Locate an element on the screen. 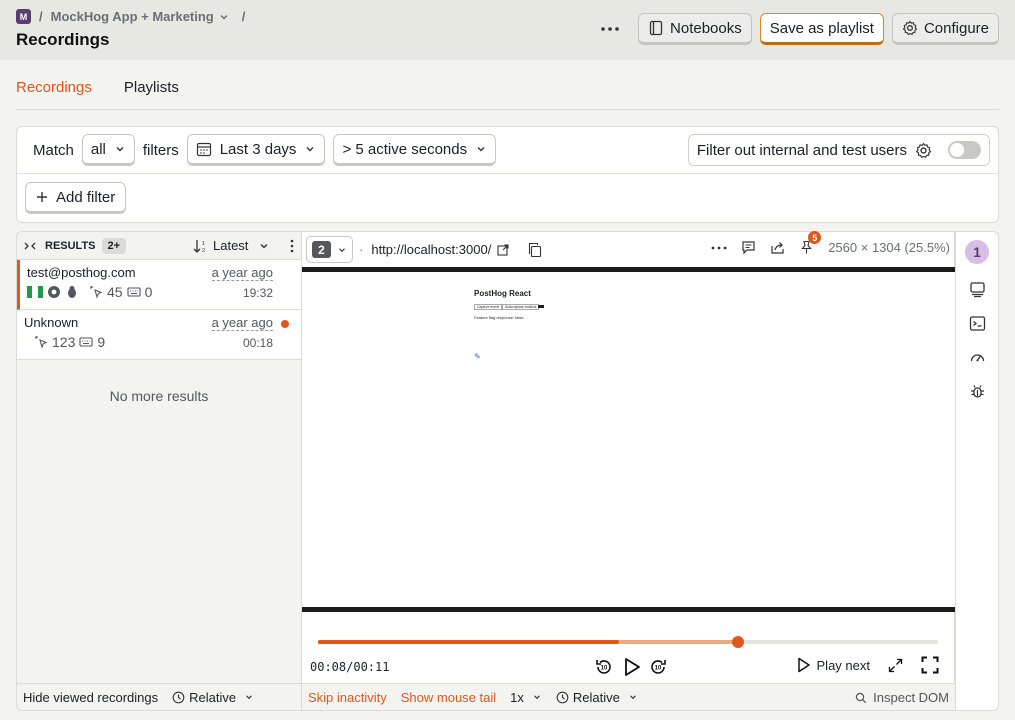 Image resolution: width=1015 pixels, height=720 pixels. plus-icon is located at coordinates (42, 197).